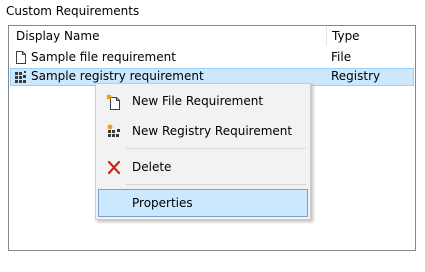 Image resolution: width=425 pixels, height=272 pixels. What do you see at coordinates (356, 76) in the screenshot?
I see `list-item-type: Registry` at bounding box center [356, 76].